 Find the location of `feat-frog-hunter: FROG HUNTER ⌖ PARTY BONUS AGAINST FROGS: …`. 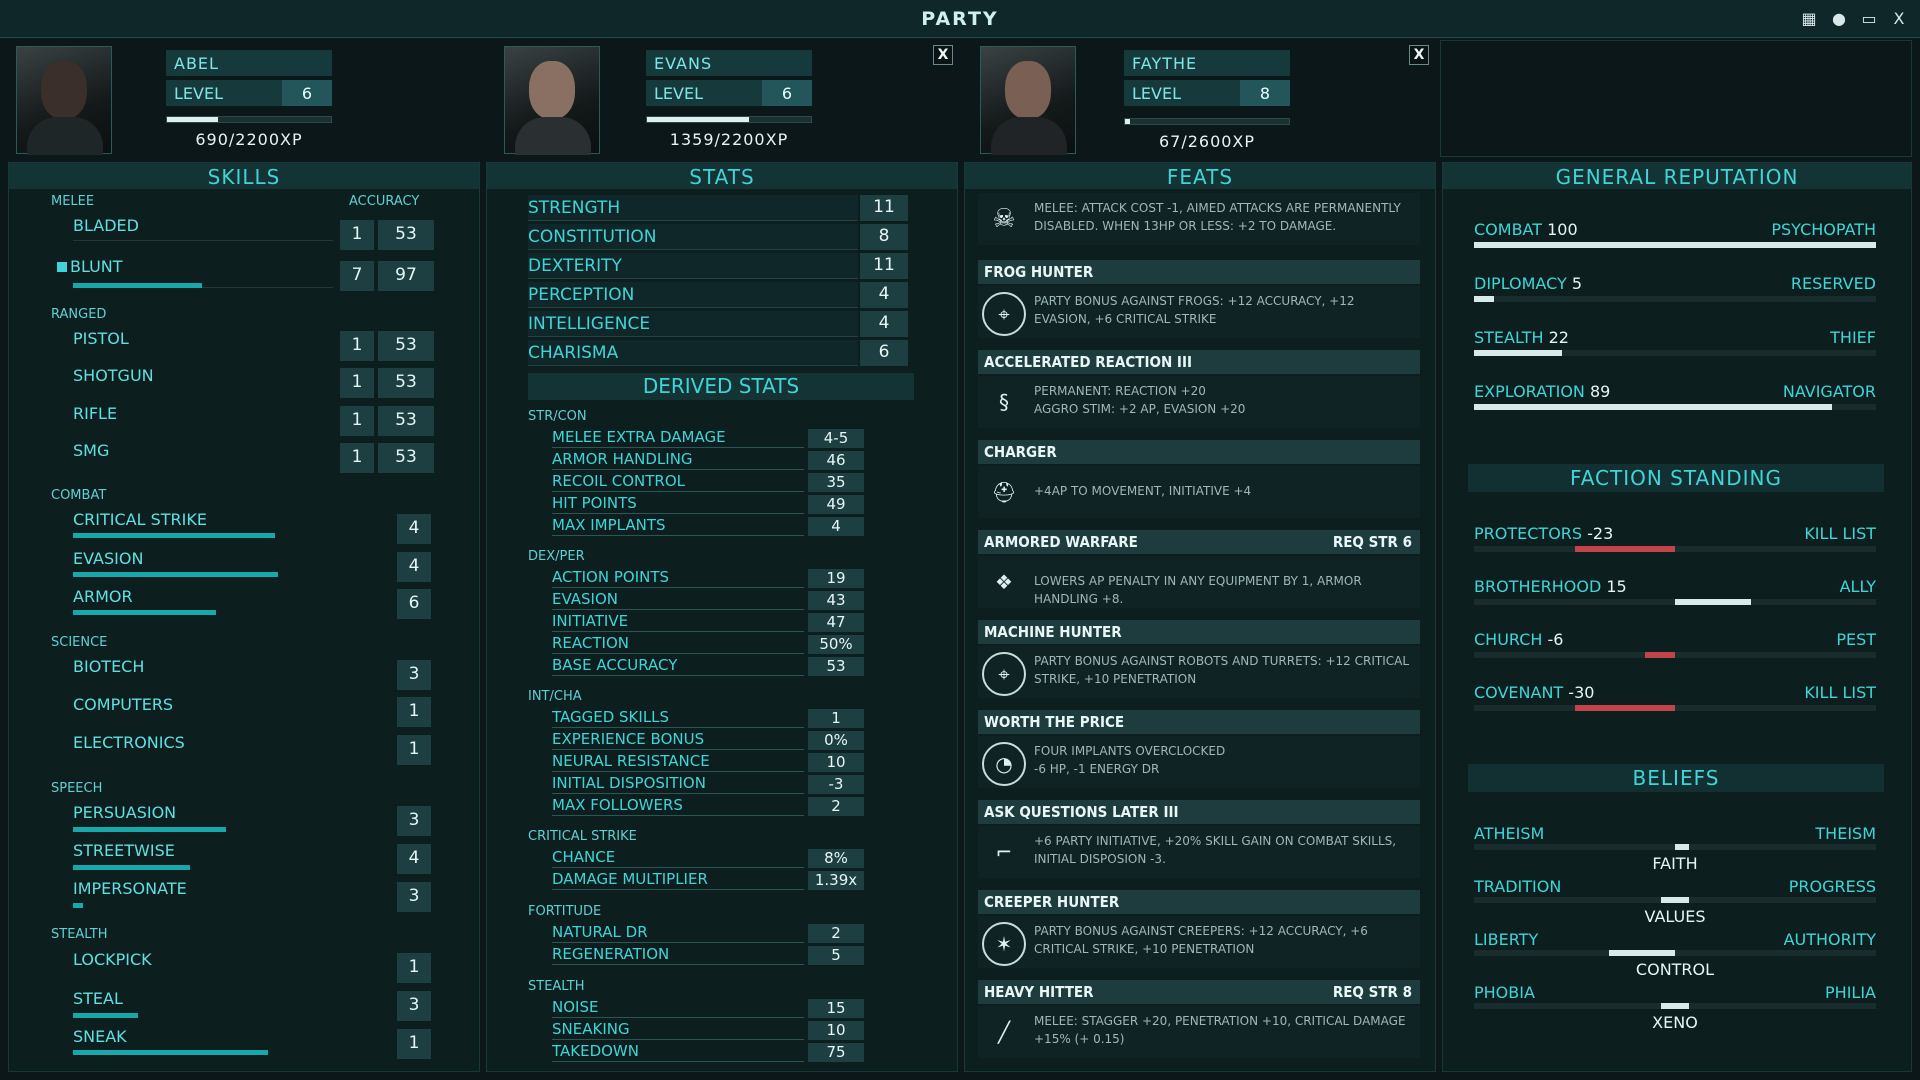

feat-frog-hunter: FROG HUNTER ⌖ PARTY BONUS AGAINST FROGS: … is located at coordinates (1199, 300).